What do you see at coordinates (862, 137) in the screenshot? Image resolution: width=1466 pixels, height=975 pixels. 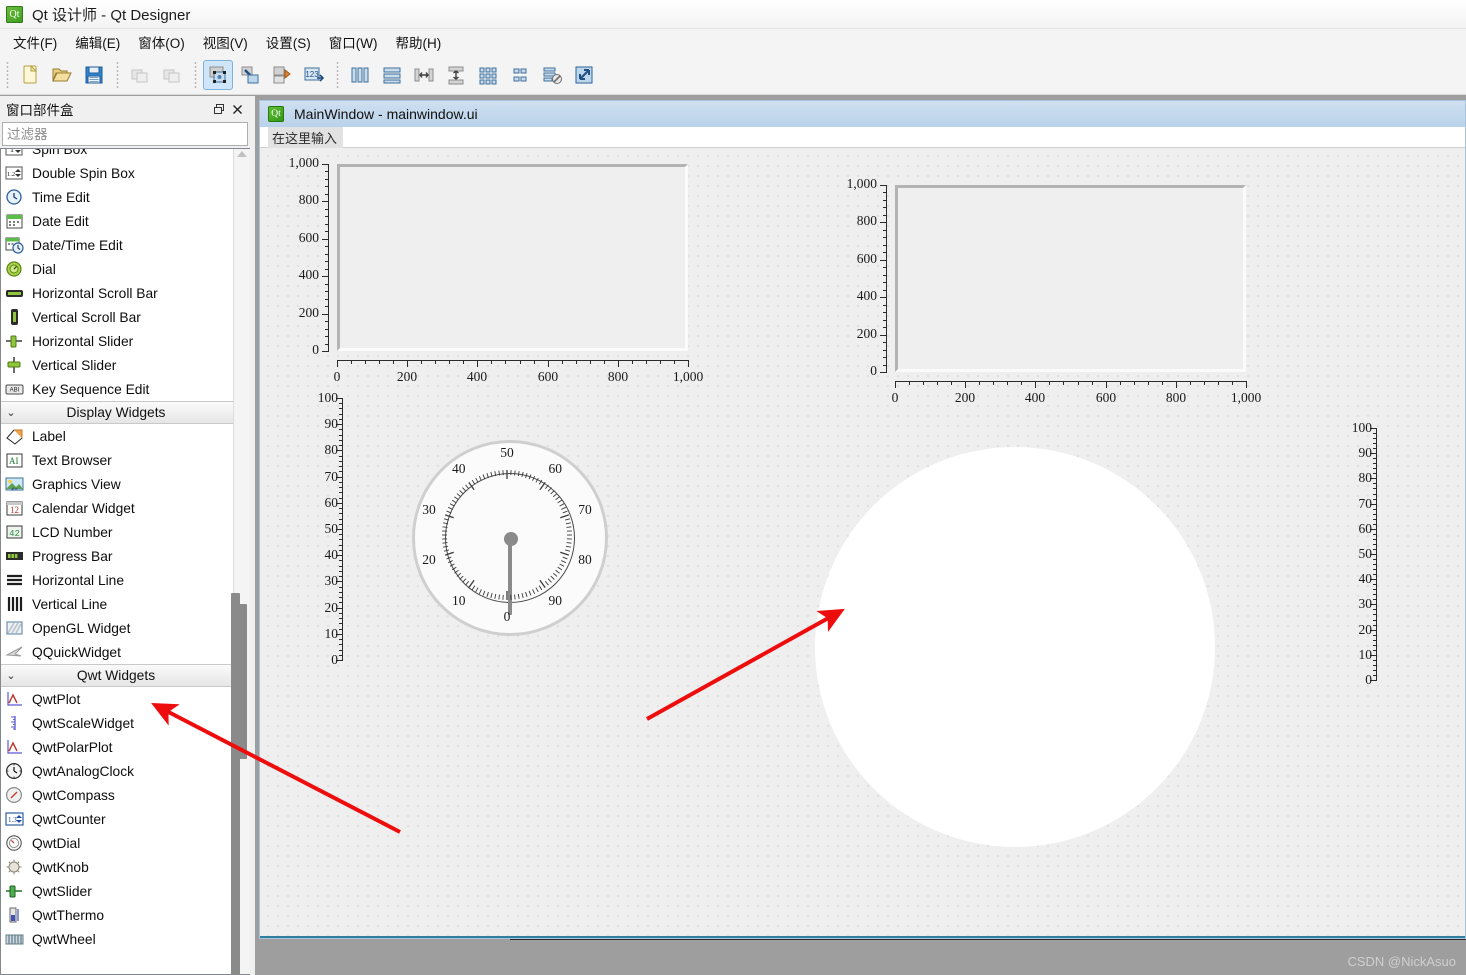 I see `form-menubar: 在这里输入` at bounding box center [862, 137].